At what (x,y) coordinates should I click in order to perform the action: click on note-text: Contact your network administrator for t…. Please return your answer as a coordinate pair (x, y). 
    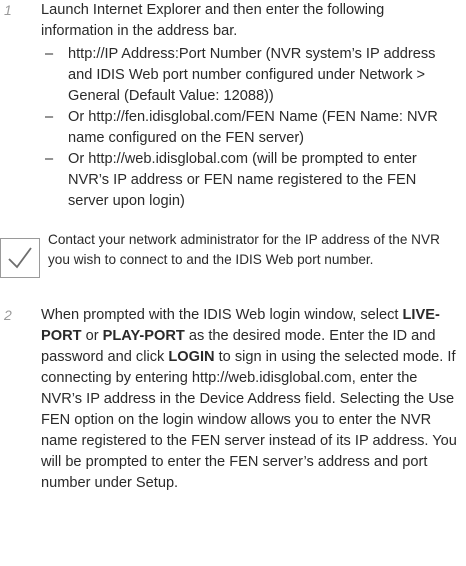
    Looking at the image, I should click on (244, 249).